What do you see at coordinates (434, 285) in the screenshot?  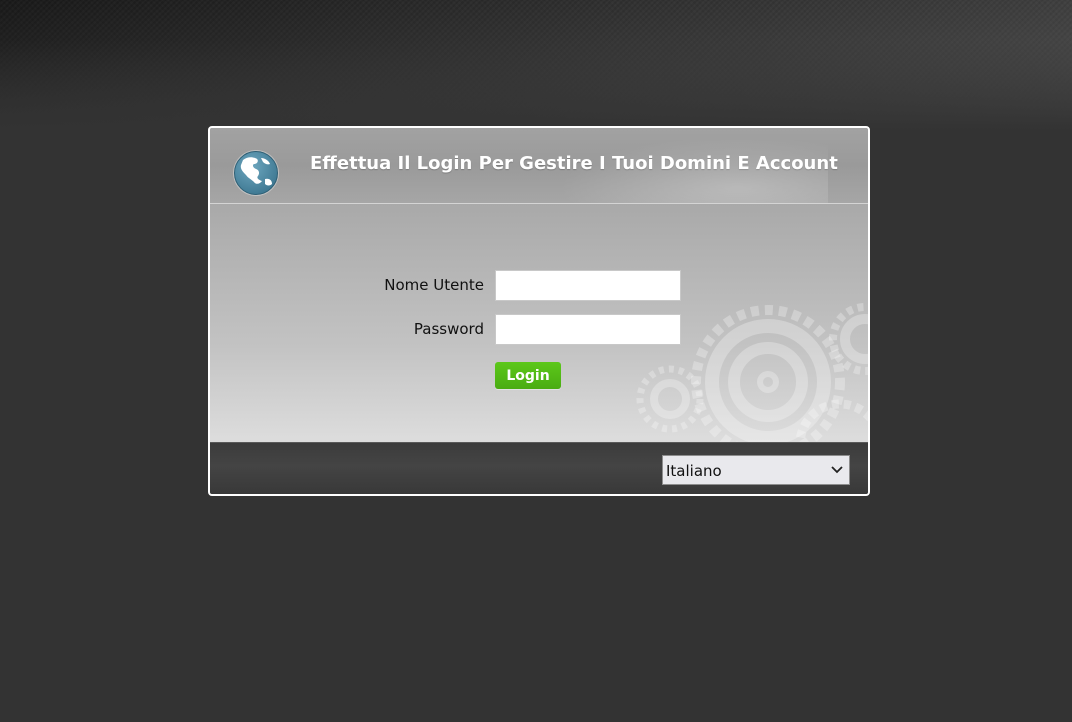 I see `username-label: Nome Utente` at bounding box center [434, 285].